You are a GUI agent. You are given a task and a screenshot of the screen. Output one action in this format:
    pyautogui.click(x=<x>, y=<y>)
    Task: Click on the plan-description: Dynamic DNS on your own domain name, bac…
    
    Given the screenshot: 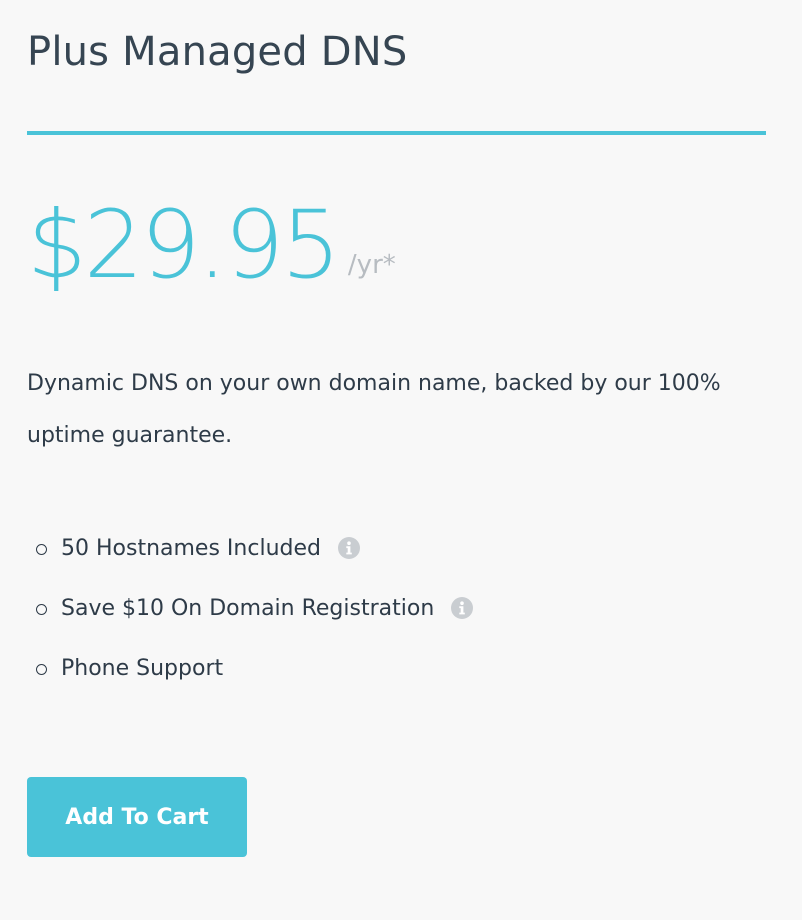 What is the action you would take?
    pyautogui.click(x=374, y=409)
    